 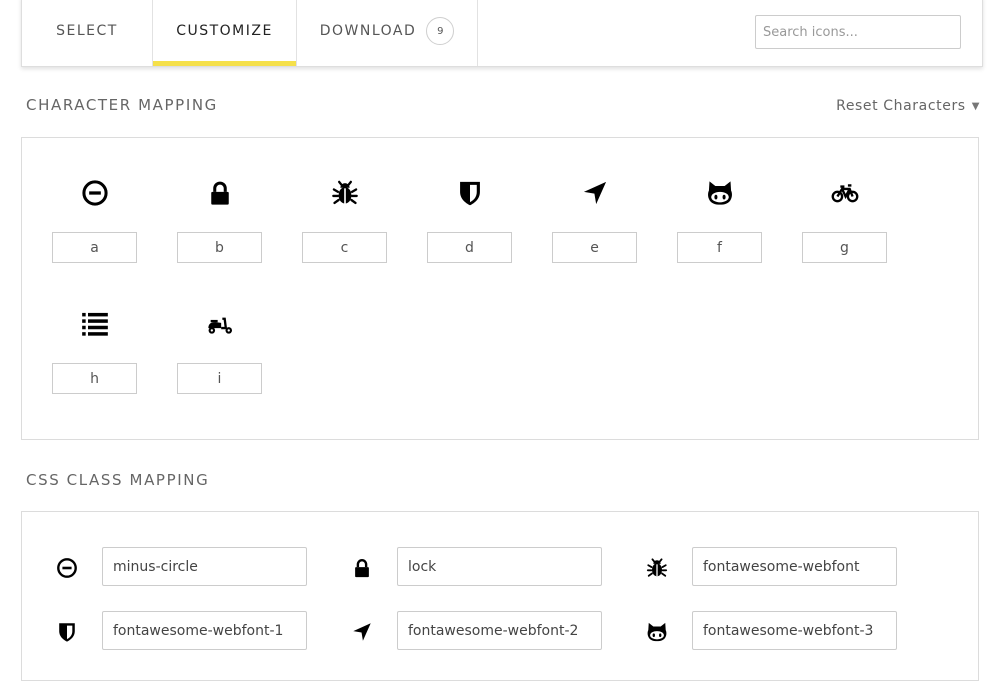 I want to click on tab-customize-label: CUSTOMIZE, so click(x=224, y=31).